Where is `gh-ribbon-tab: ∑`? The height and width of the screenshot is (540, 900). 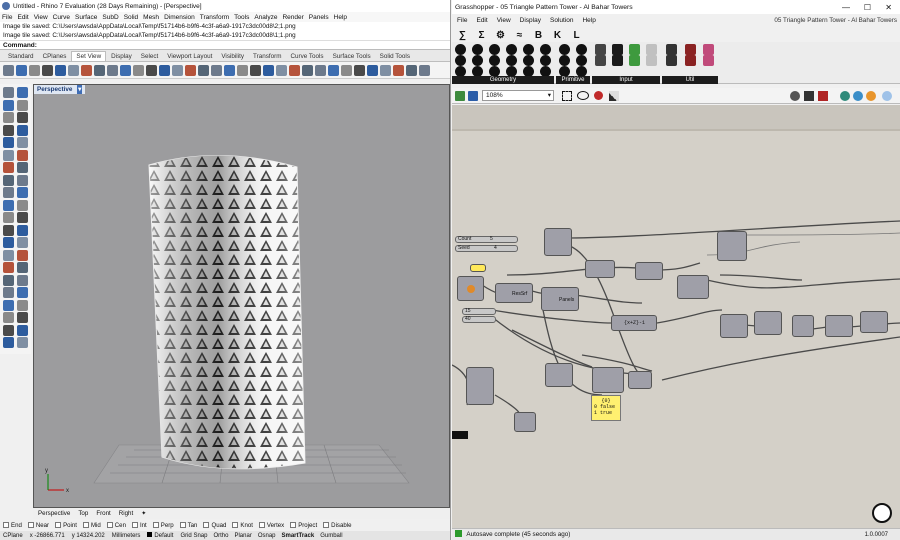 gh-ribbon-tab: ∑ is located at coordinates (462, 35).